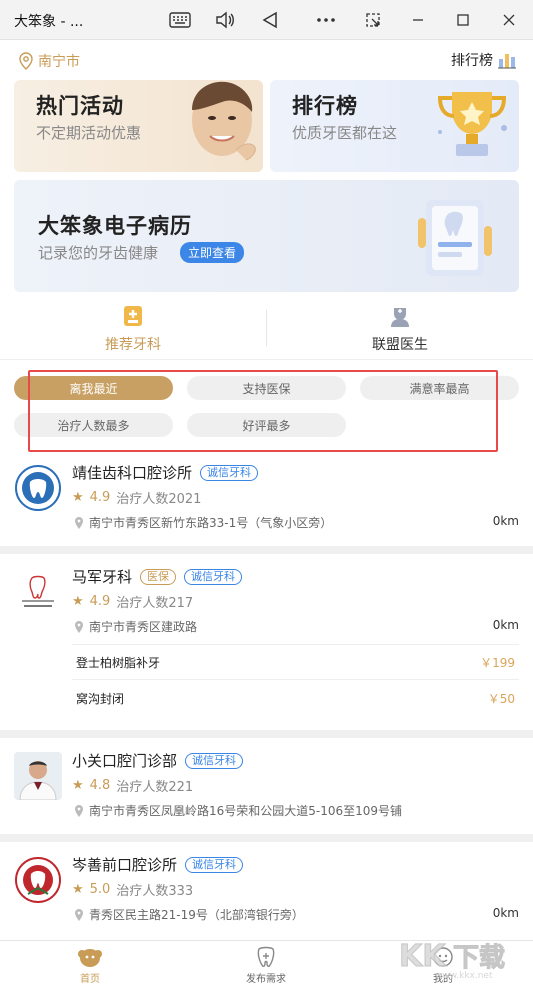 This screenshot has width=533, height=988. I want to click on hot-activity-card: 热门活动 不定期活动优惠, so click(138, 126).